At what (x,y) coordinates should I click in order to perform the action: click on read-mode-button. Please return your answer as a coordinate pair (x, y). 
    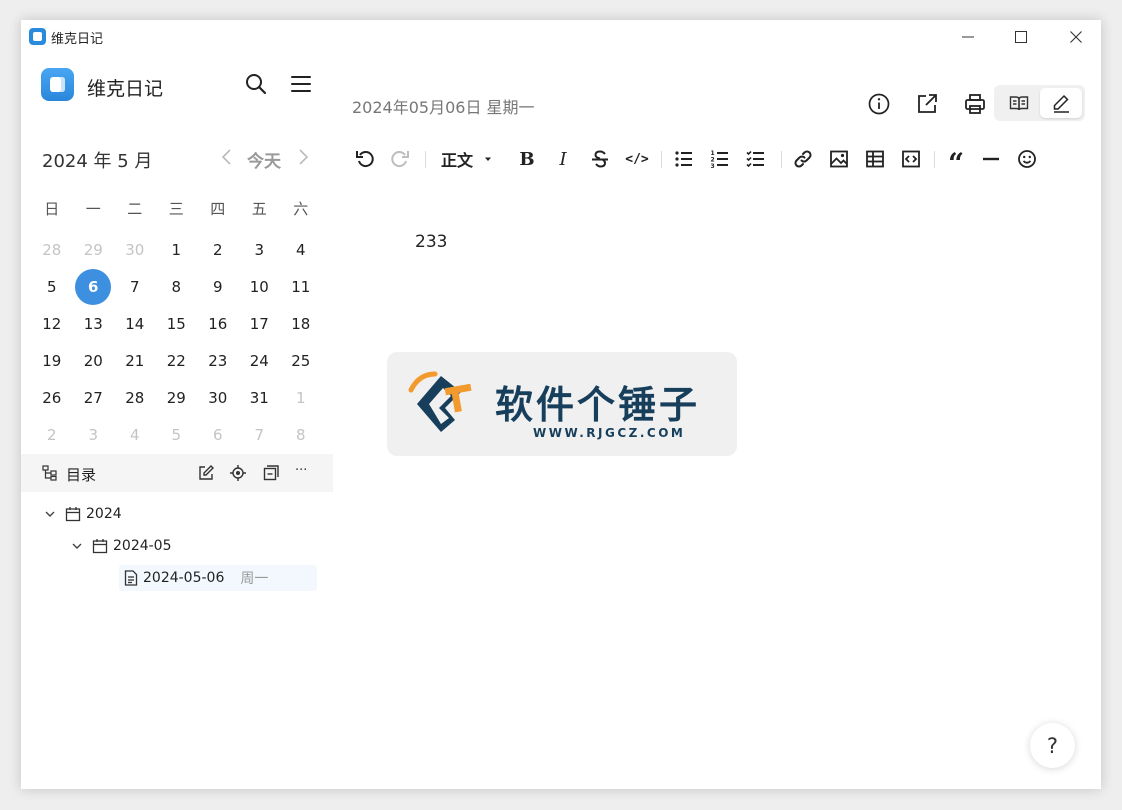
    Looking at the image, I should click on (1018, 103).